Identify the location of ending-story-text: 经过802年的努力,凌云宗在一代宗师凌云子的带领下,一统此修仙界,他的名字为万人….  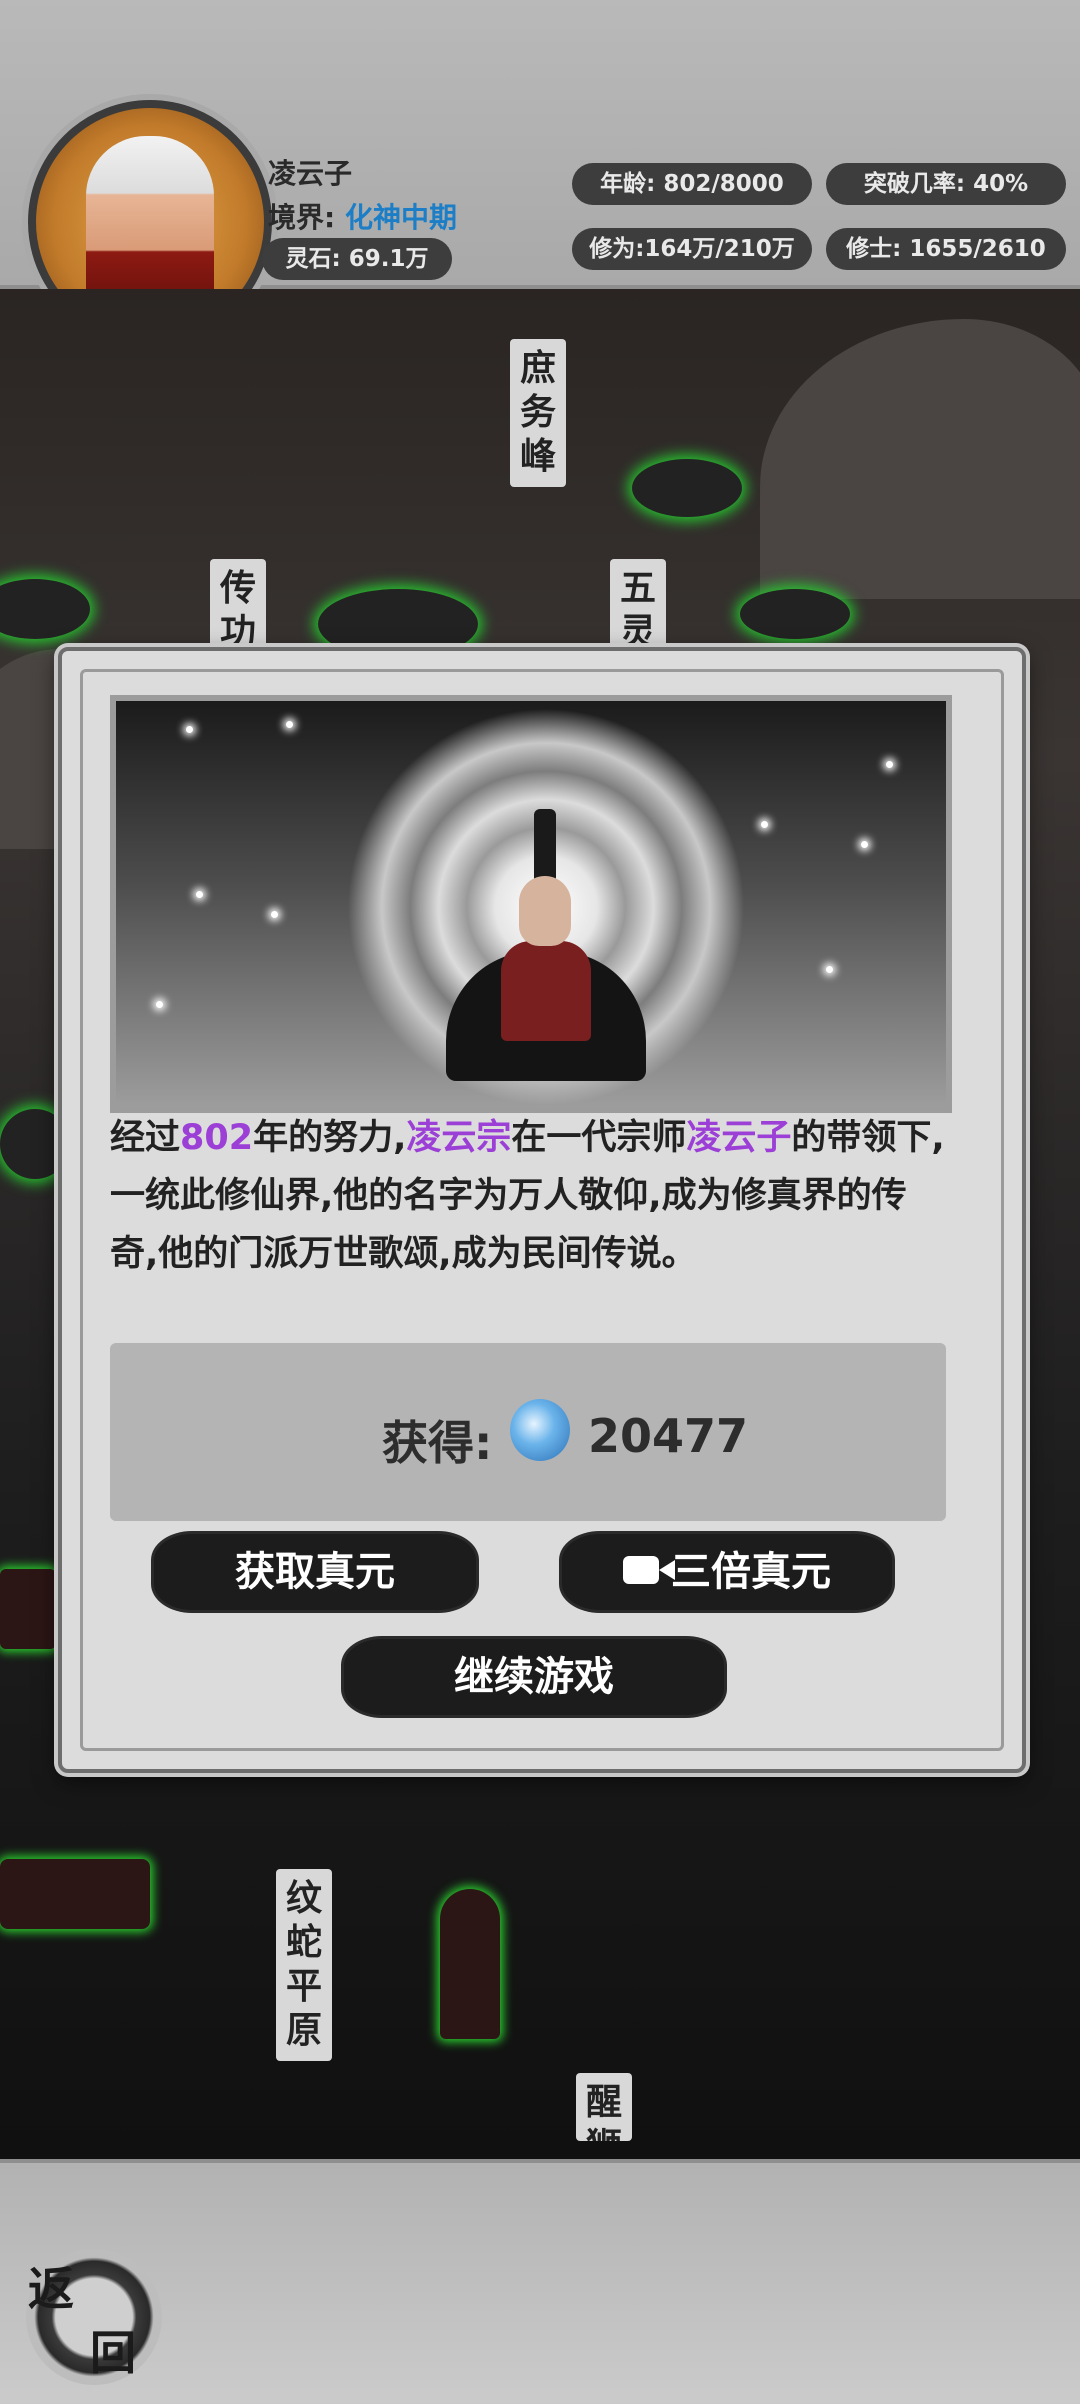
(527, 1196).